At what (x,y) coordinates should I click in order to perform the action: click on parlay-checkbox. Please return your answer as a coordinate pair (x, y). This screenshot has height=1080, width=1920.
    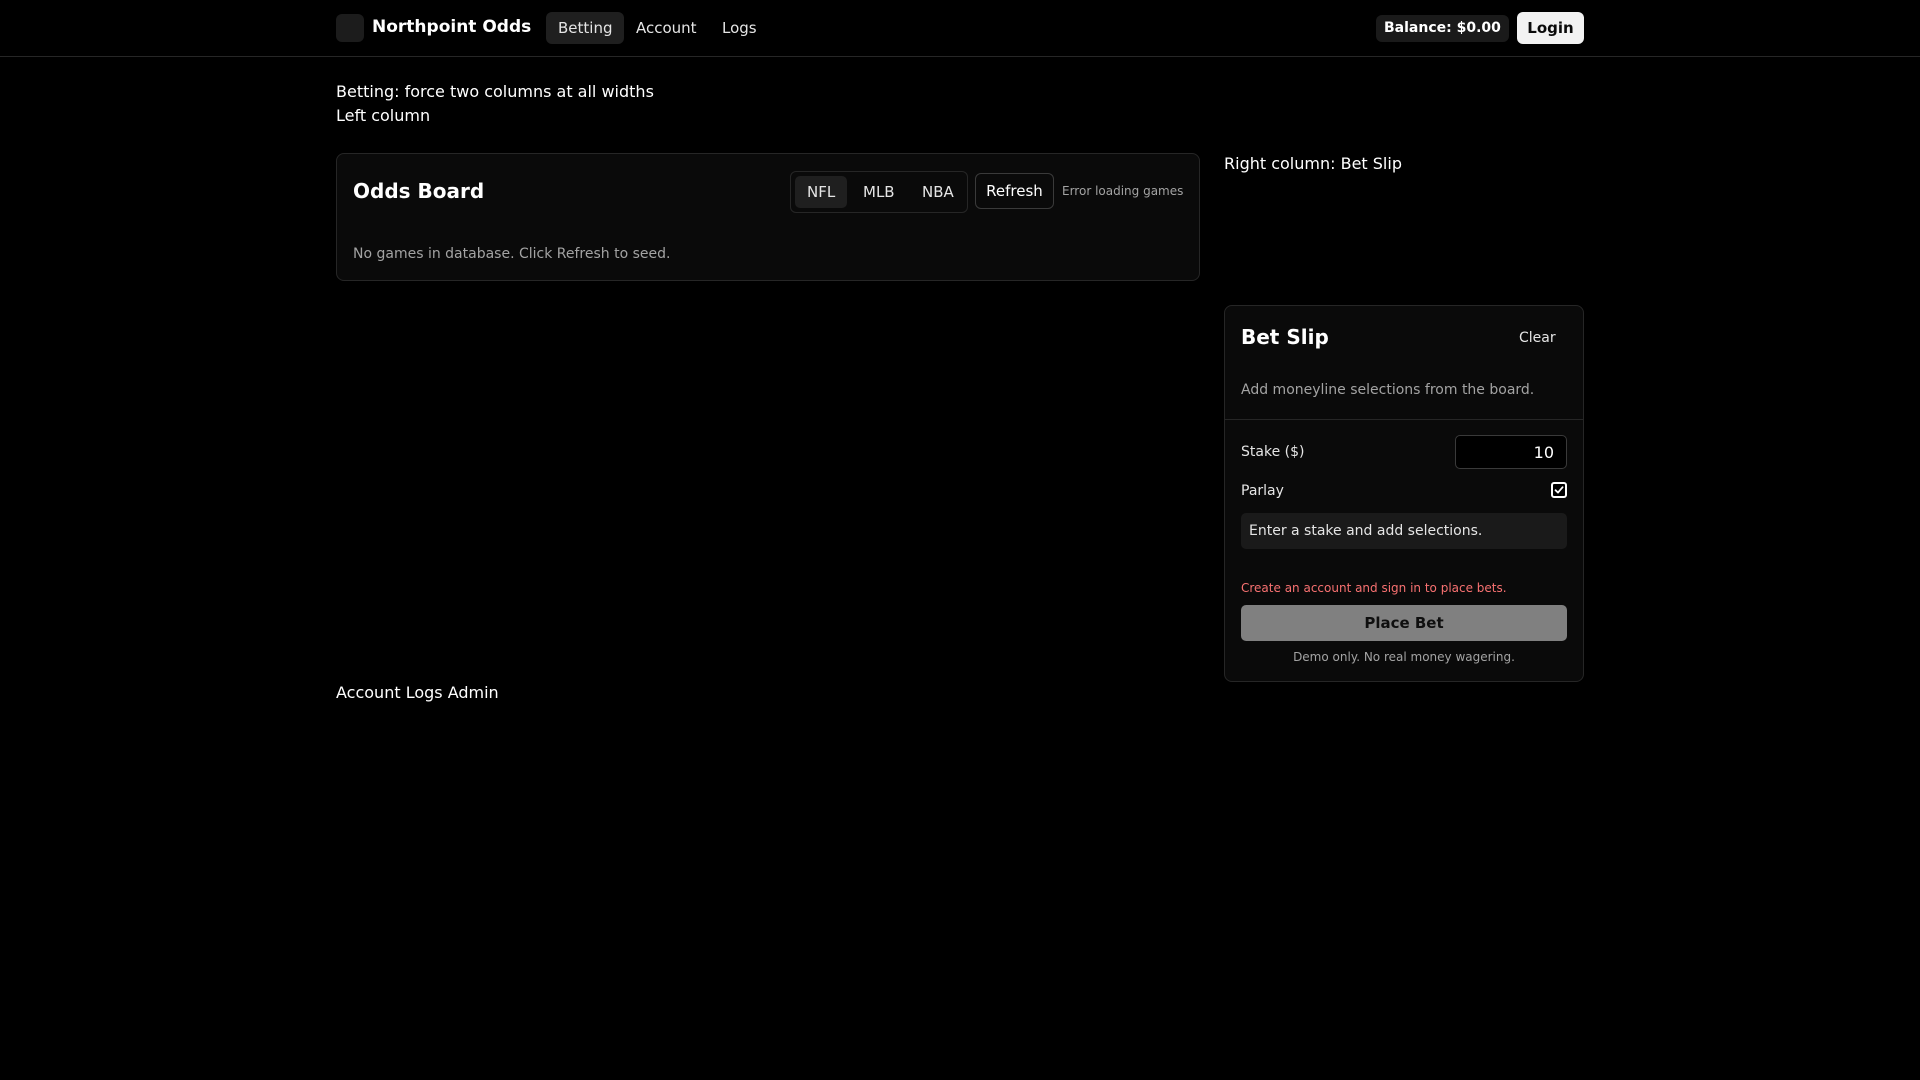
    Looking at the image, I should click on (1559, 490).